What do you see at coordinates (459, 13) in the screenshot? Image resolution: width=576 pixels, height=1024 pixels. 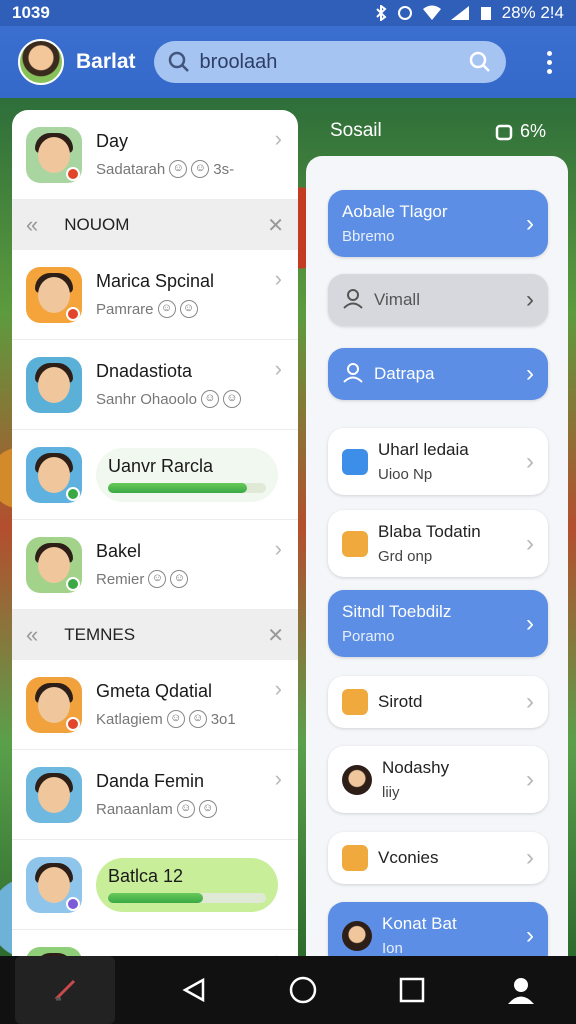 I see `signal-icon` at bounding box center [459, 13].